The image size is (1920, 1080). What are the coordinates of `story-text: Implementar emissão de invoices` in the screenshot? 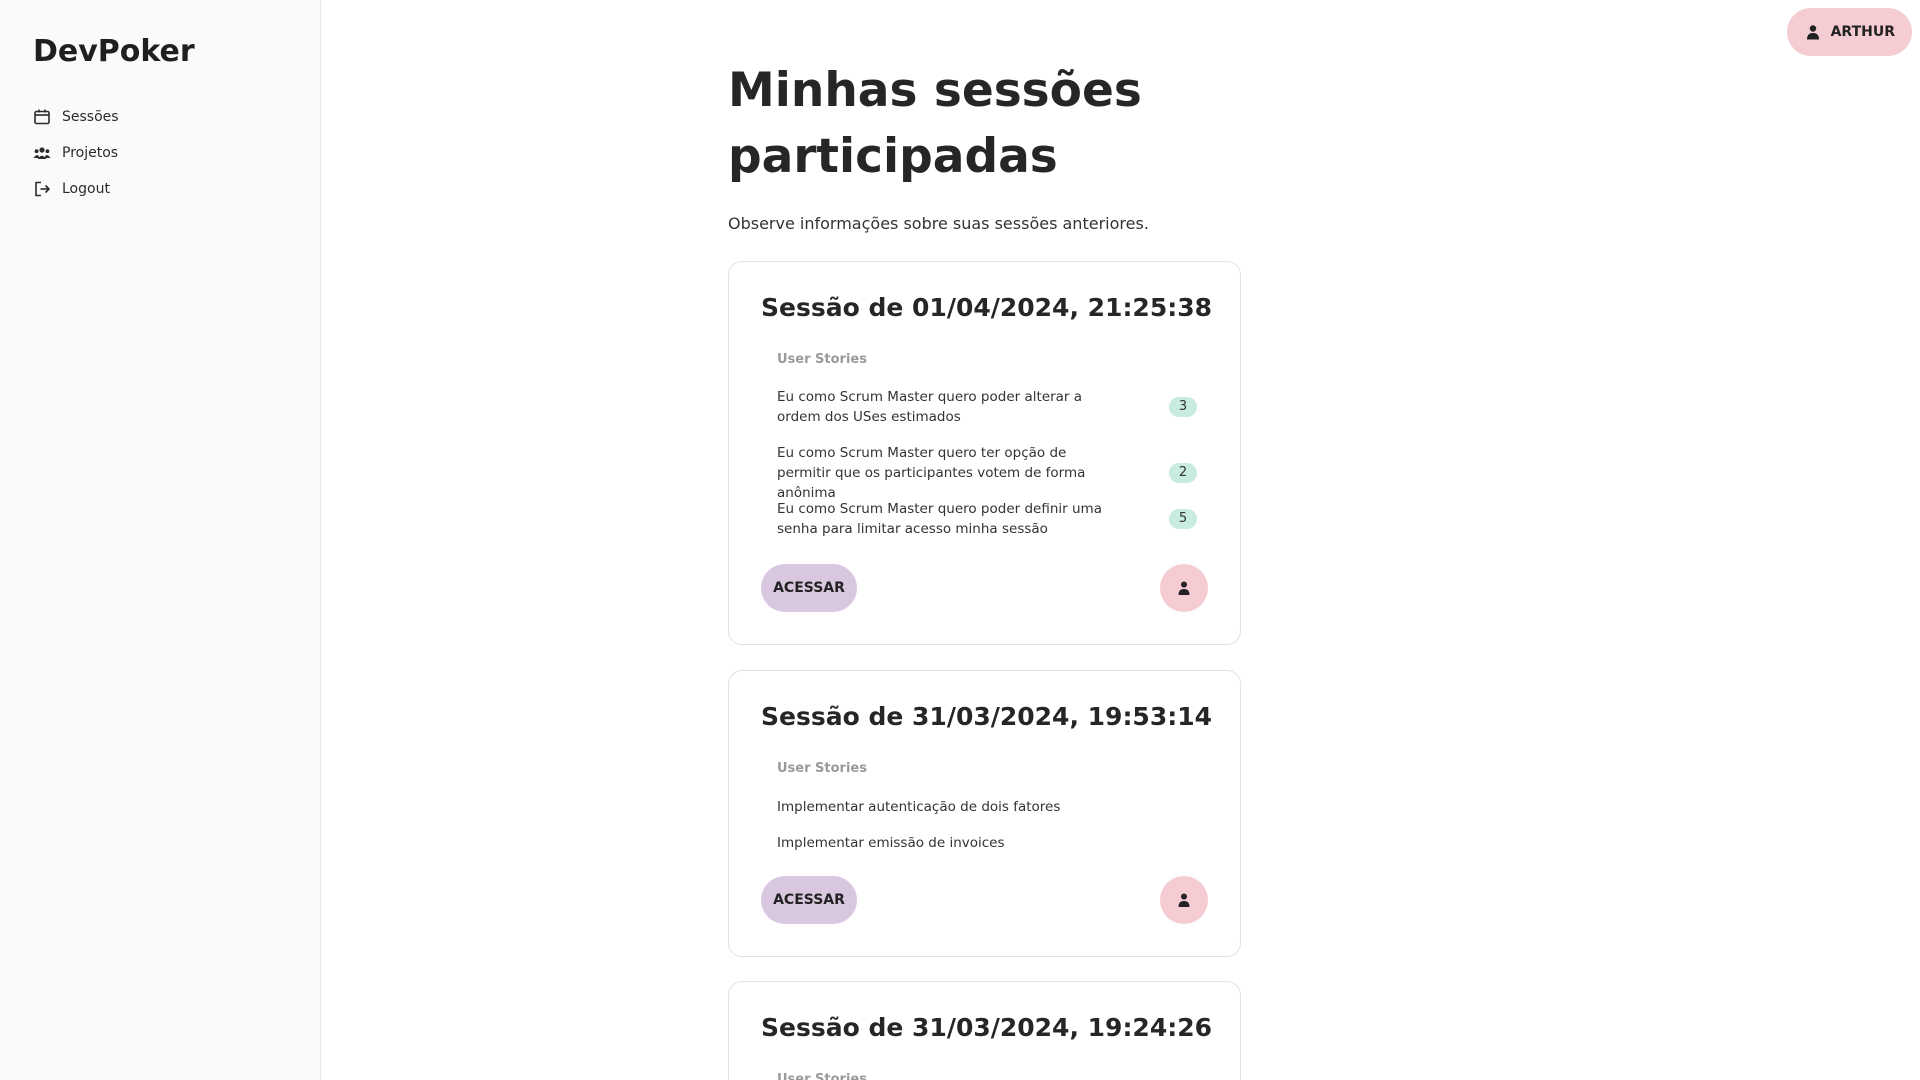 It's located at (891, 843).